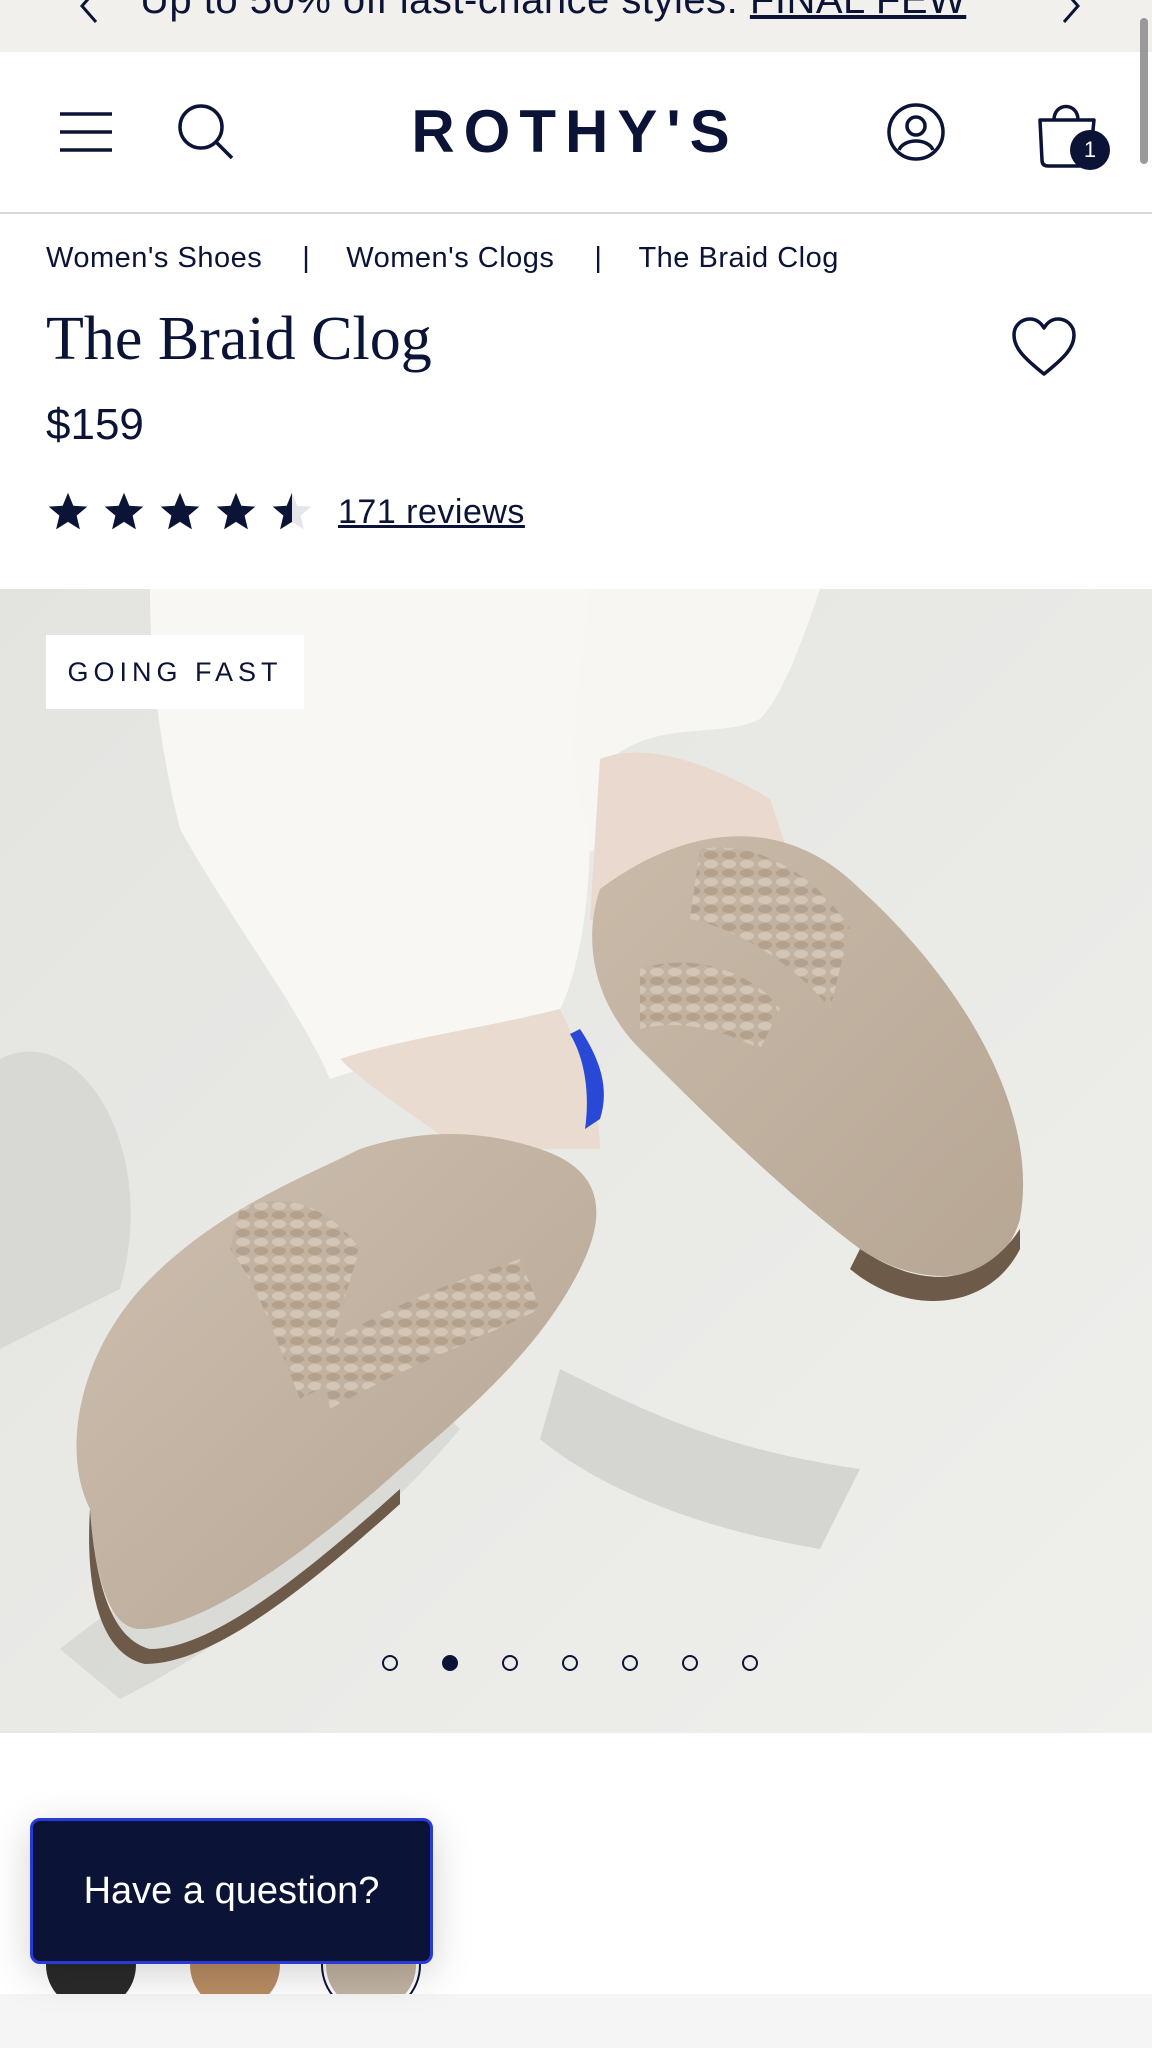 The image size is (1152, 2048). What do you see at coordinates (175, 672) in the screenshot?
I see `going-fast-badge: GOING FAST` at bounding box center [175, 672].